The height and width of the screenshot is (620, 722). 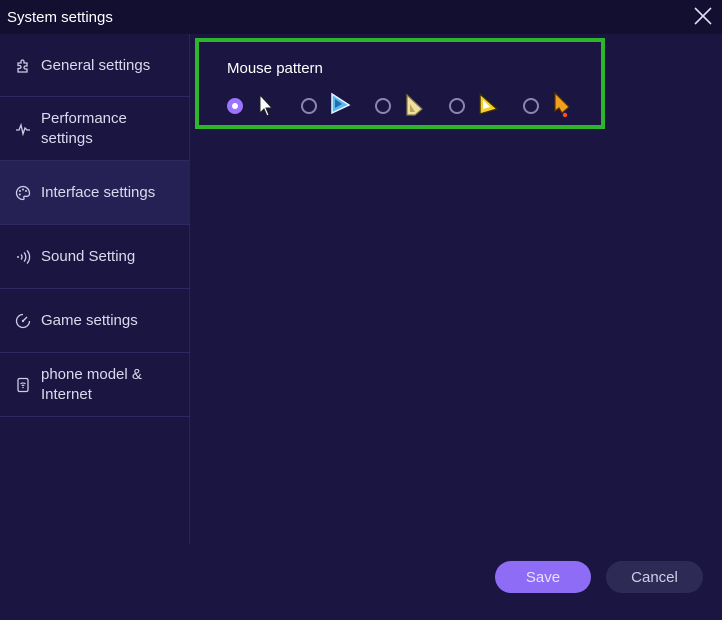 I want to click on sidebar-item-phone-model-internet: phone model & Internet, so click(x=95, y=385).